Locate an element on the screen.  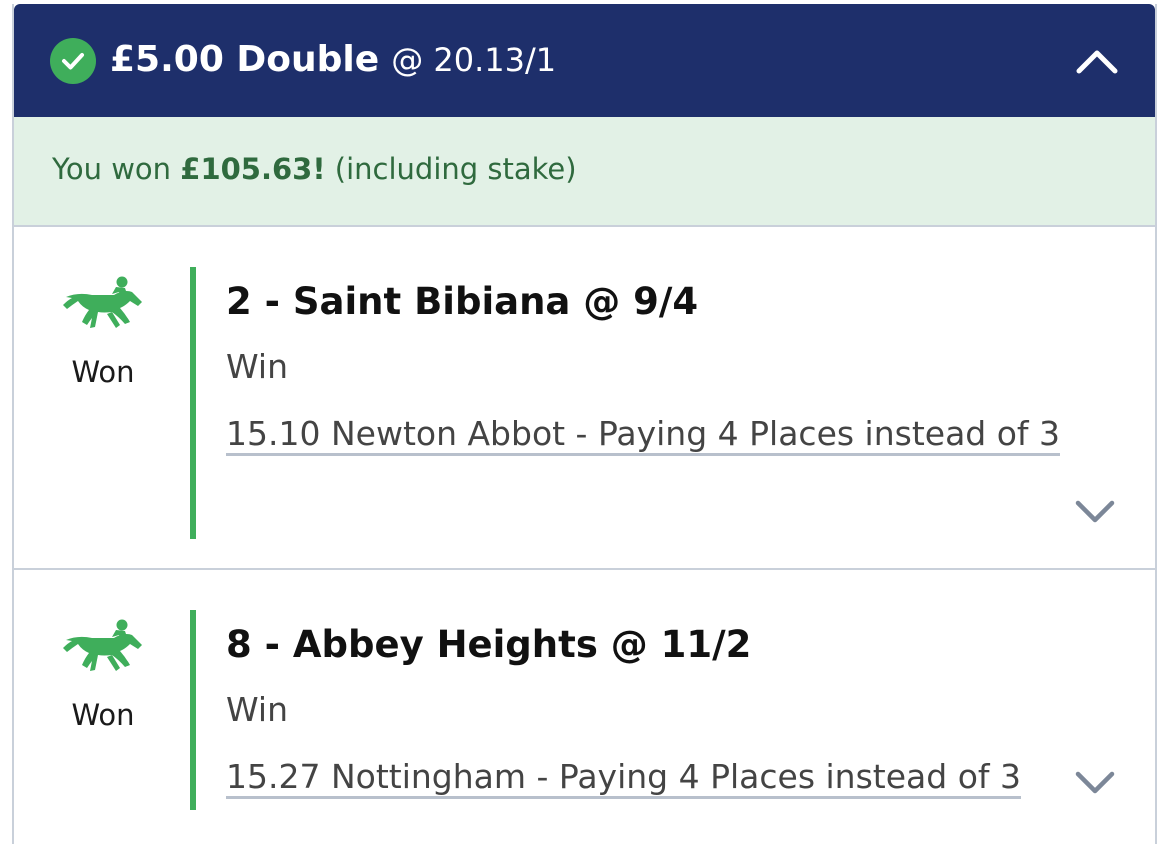
bet-odds: @ 20.13/1 is located at coordinates (474, 60).